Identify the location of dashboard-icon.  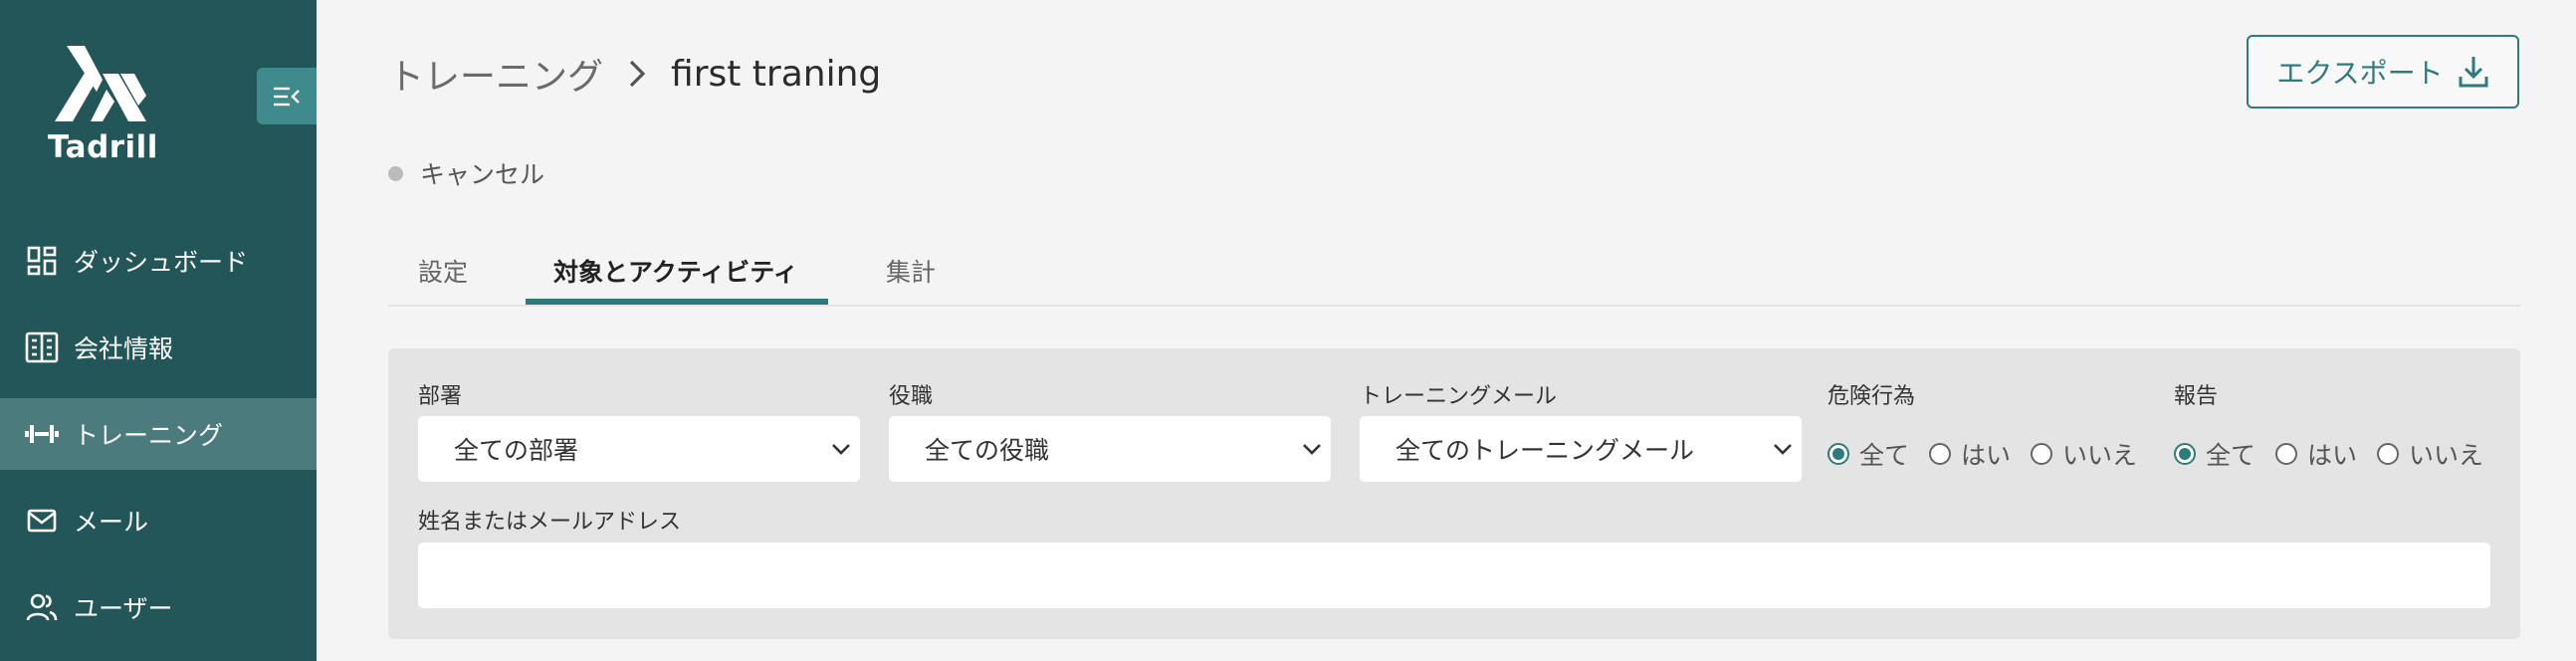
(42, 261).